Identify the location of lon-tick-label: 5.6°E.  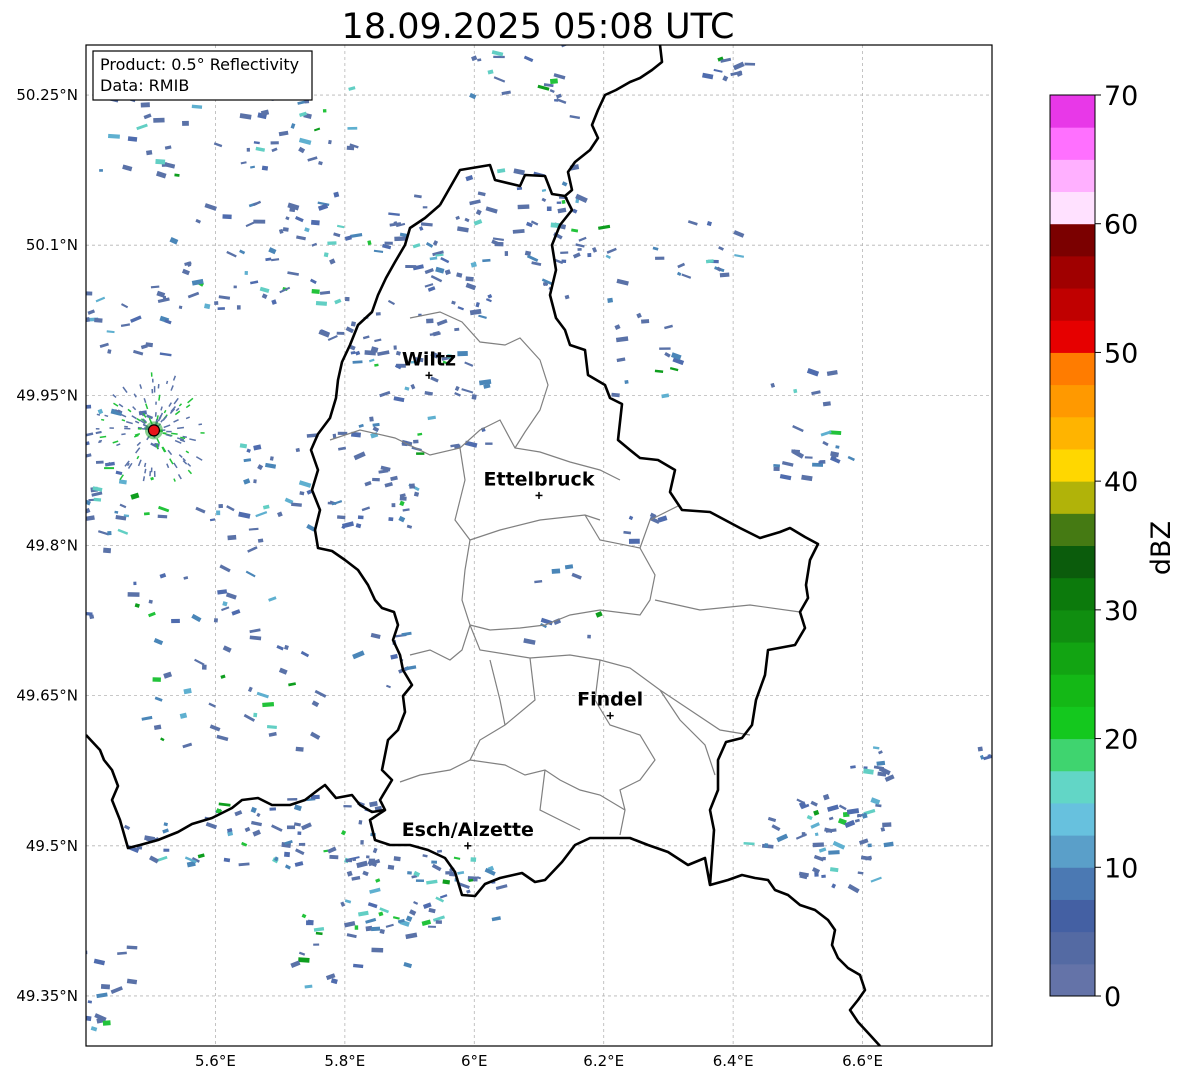
(215, 1061).